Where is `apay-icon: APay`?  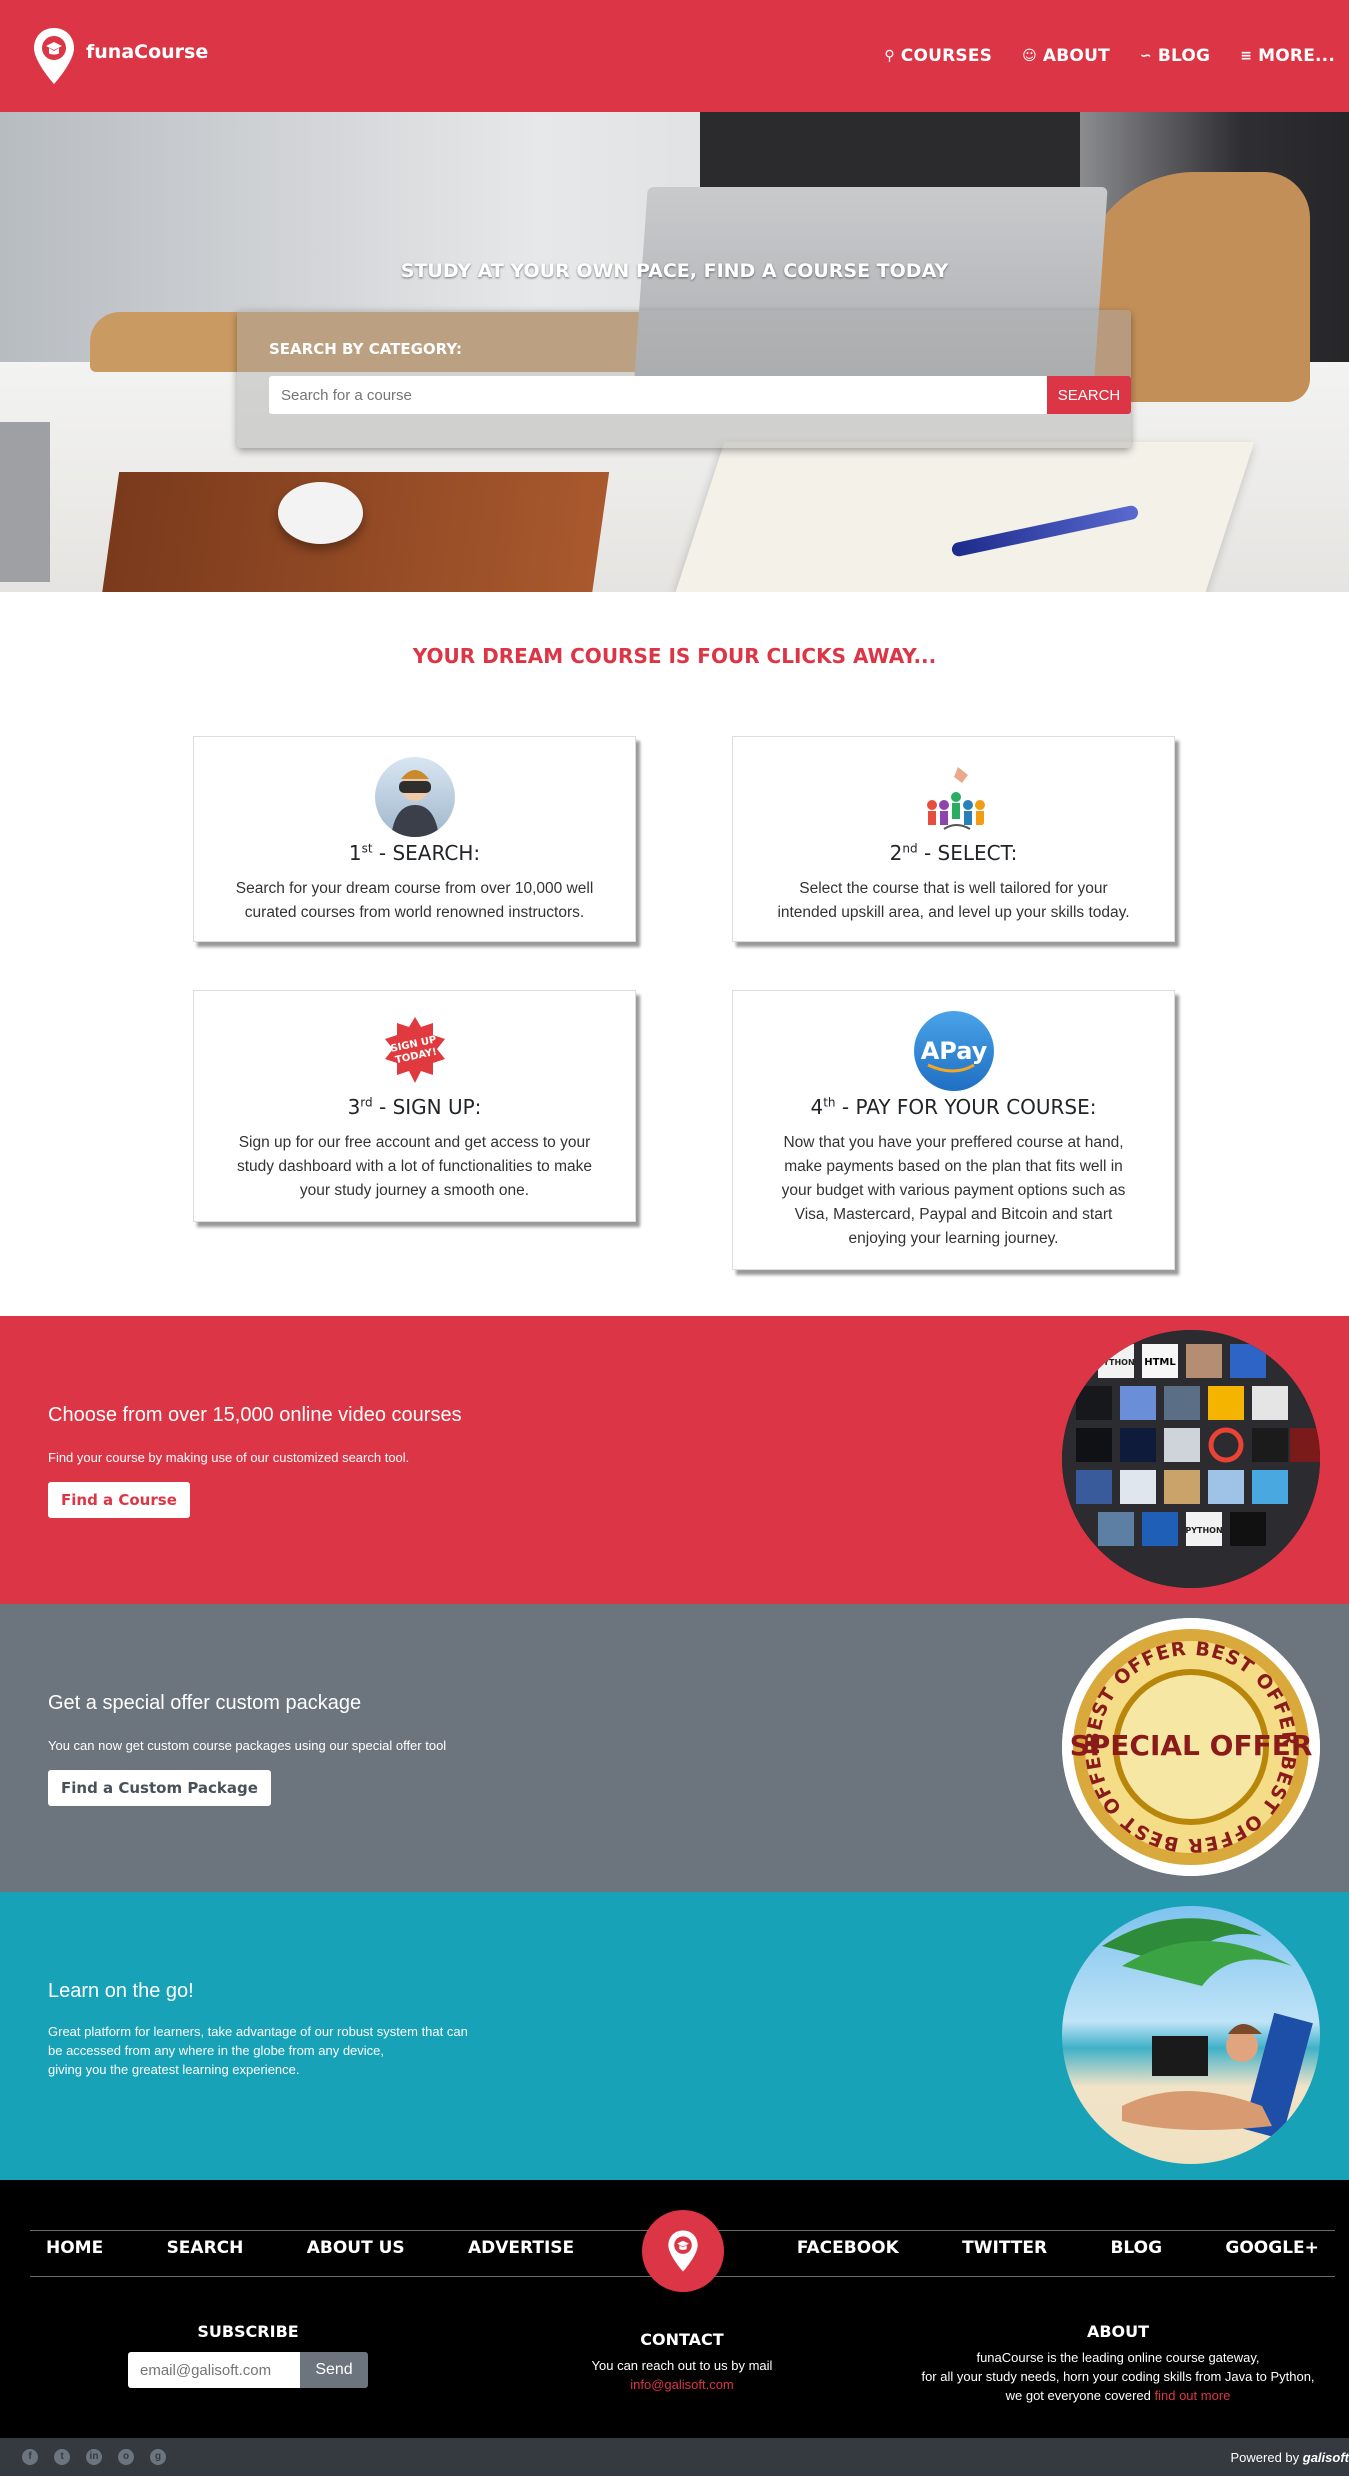 apay-icon: APay is located at coordinates (953, 1051).